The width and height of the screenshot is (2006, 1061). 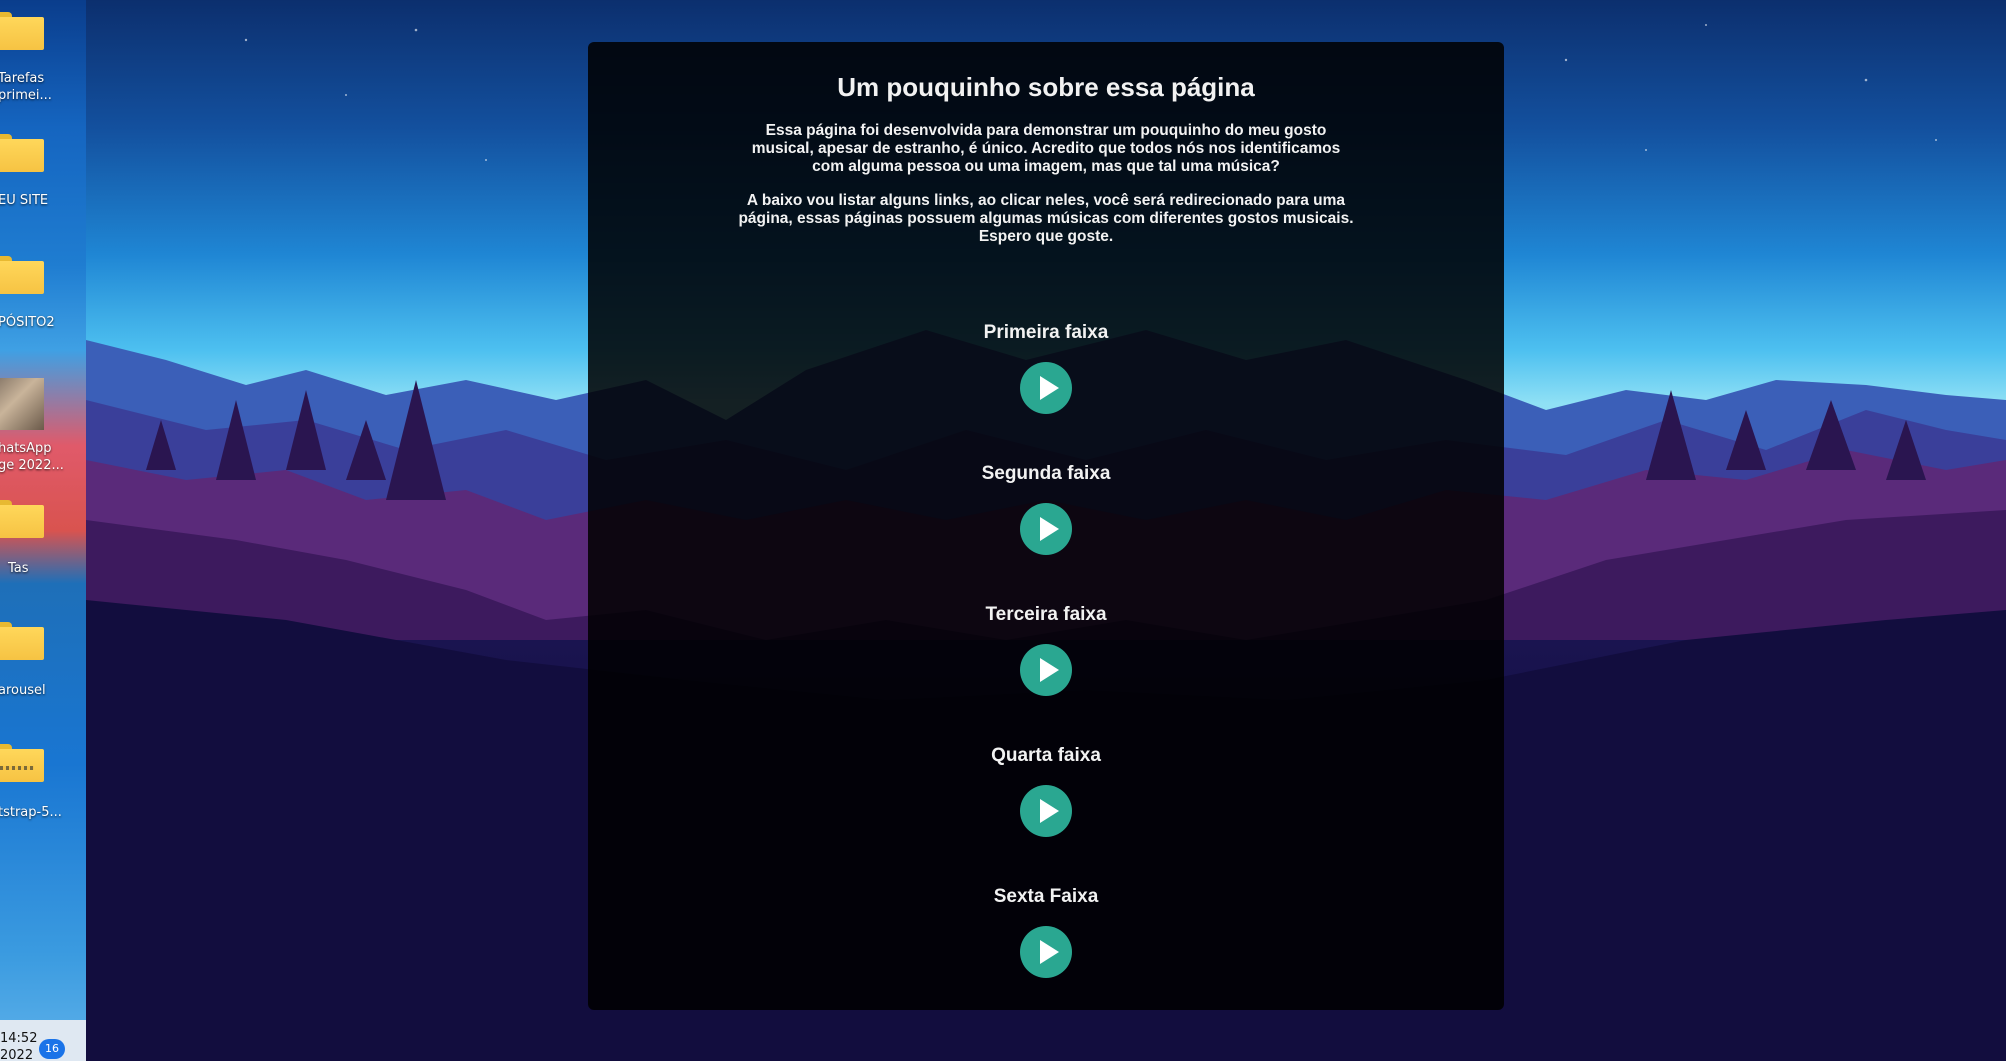 I want to click on track-item: Terceira faixa, so click(x=1046, y=659).